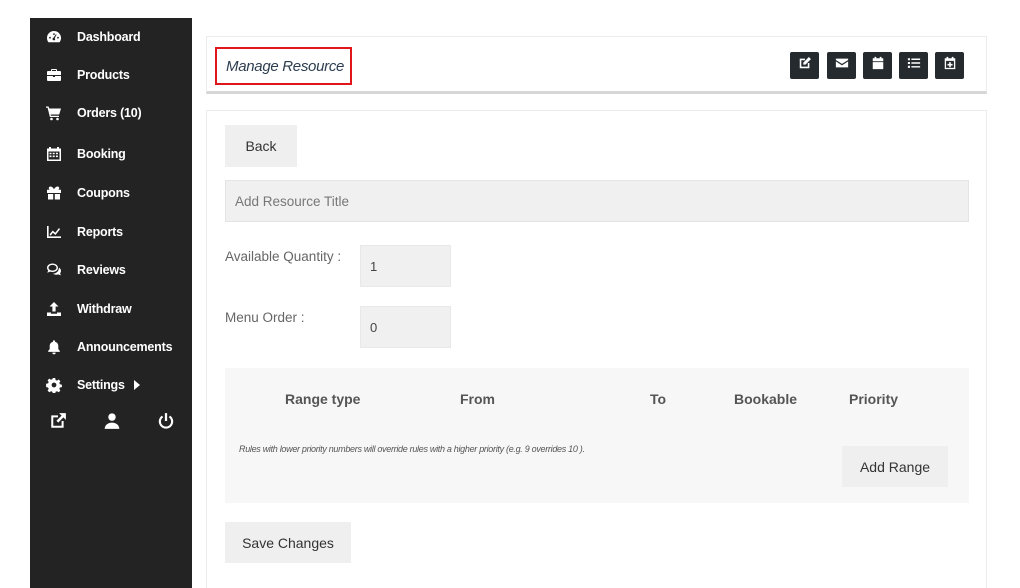 This screenshot has width=1020, height=588. What do you see at coordinates (103, 75) in the screenshot?
I see `sidebar-item-label: Products` at bounding box center [103, 75].